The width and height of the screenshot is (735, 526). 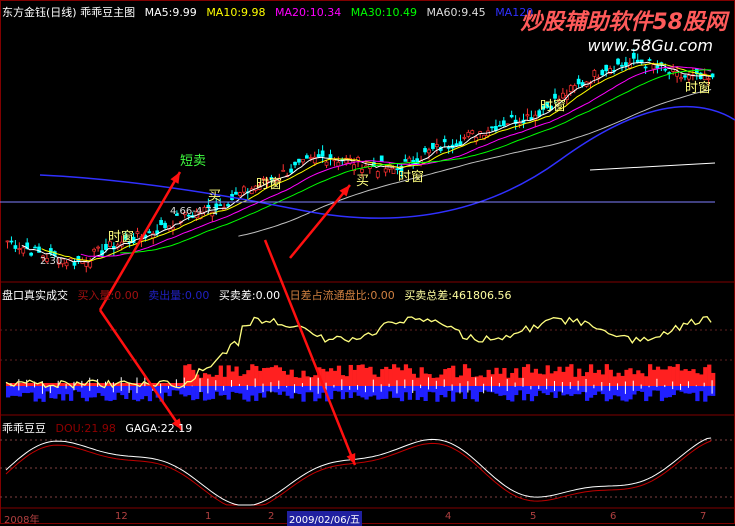 I want to click on window-annotation-2: 时窗, so click(x=269, y=184).